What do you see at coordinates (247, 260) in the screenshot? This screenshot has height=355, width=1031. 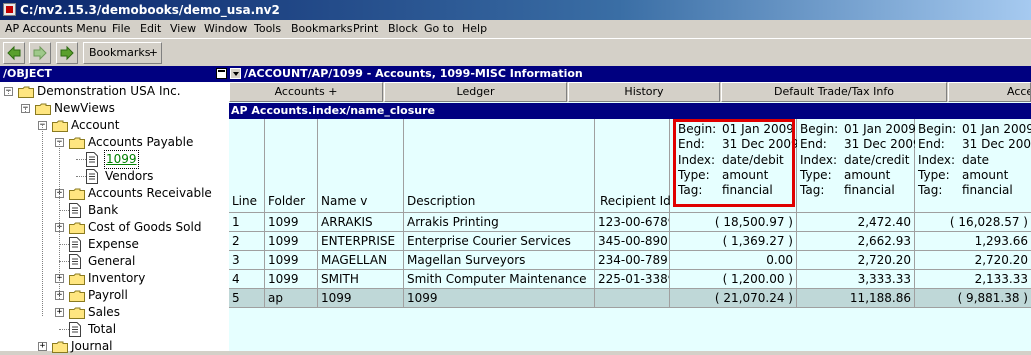 I see `cell-line: 3` at bounding box center [247, 260].